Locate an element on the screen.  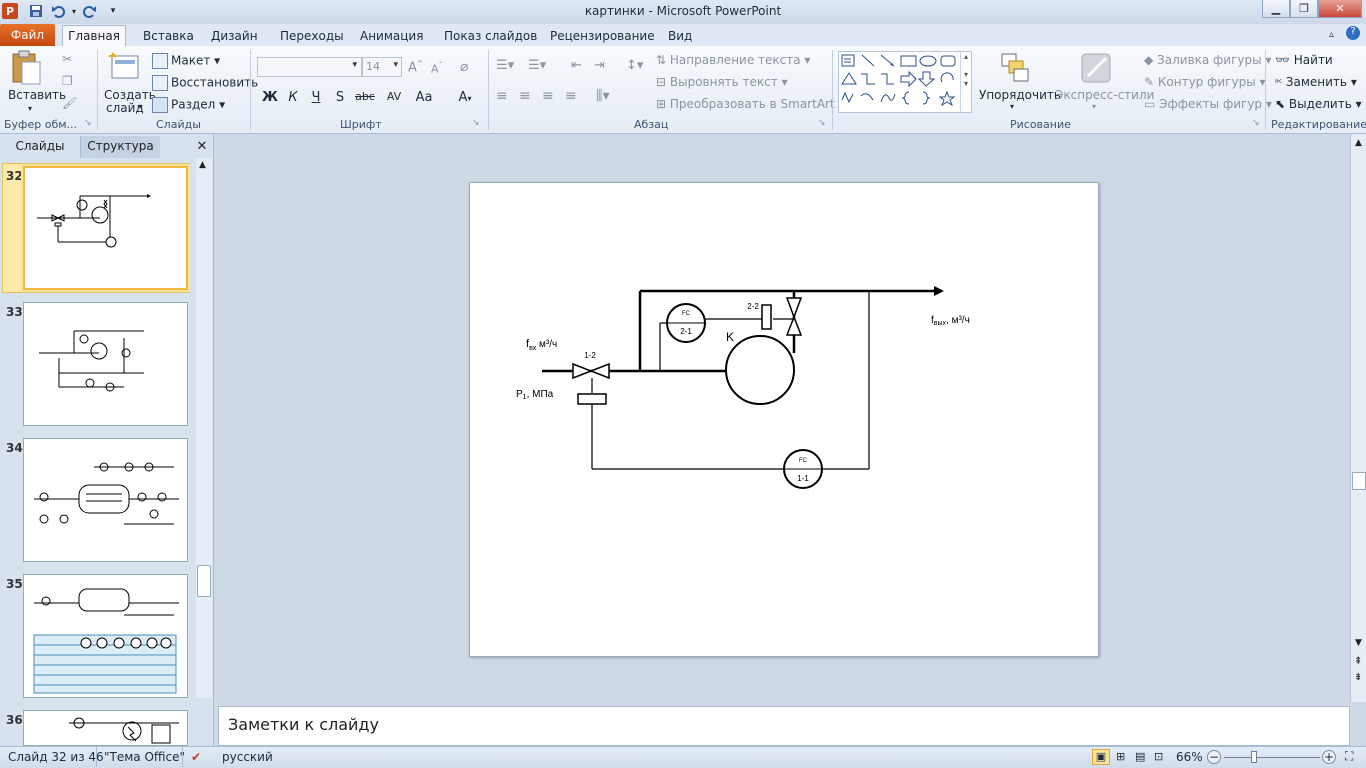
clear-format-icon: ⌀ is located at coordinates (464, 67).